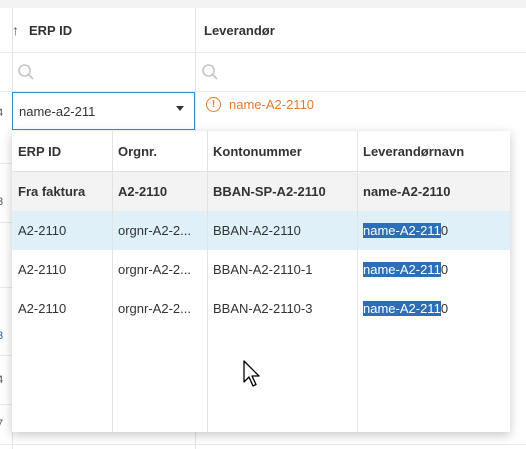 The height and width of the screenshot is (449, 526). Describe the element at coordinates (414, 151) in the screenshot. I see `dropdown-header-leverandornavn: Leverandørnavn` at that location.